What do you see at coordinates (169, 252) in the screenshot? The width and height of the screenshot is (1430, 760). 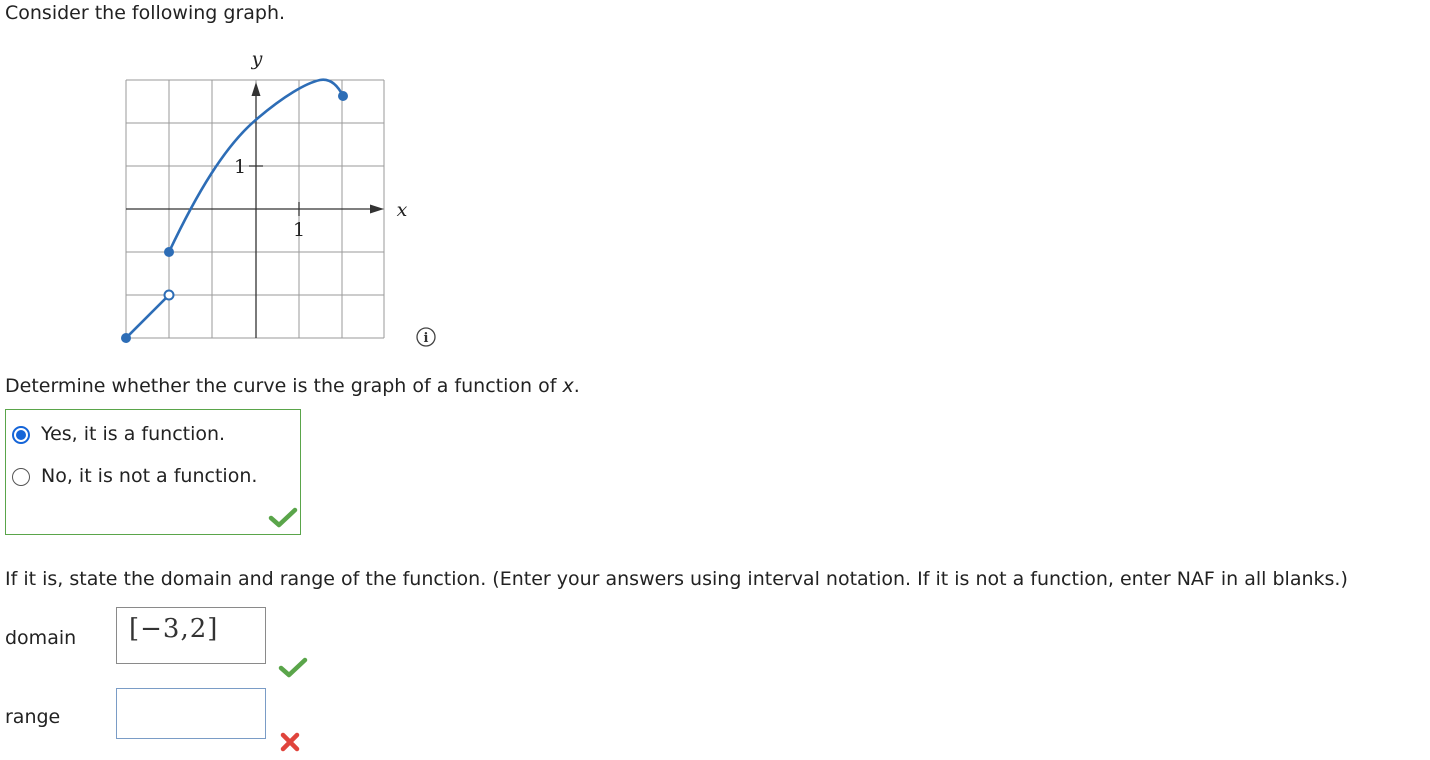 I see `closed-endpoint-middle` at bounding box center [169, 252].